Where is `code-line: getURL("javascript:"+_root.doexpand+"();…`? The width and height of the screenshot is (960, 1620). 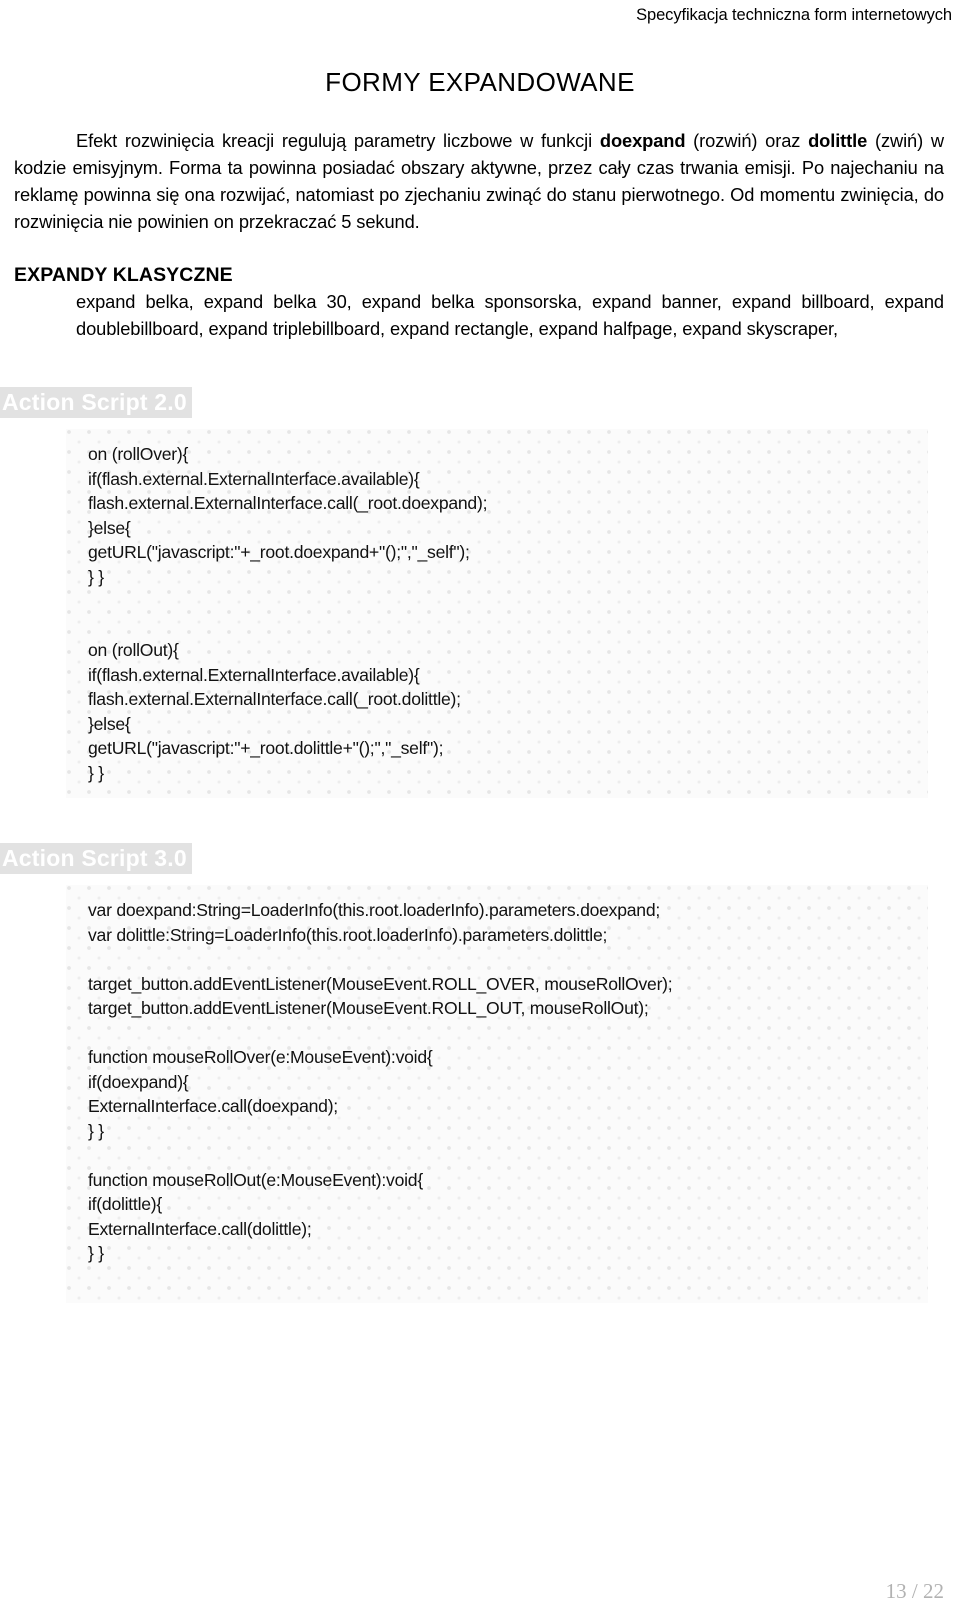
code-line: getURL("javascript:"+_root.doexpand+"();… is located at coordinates (279, 552).